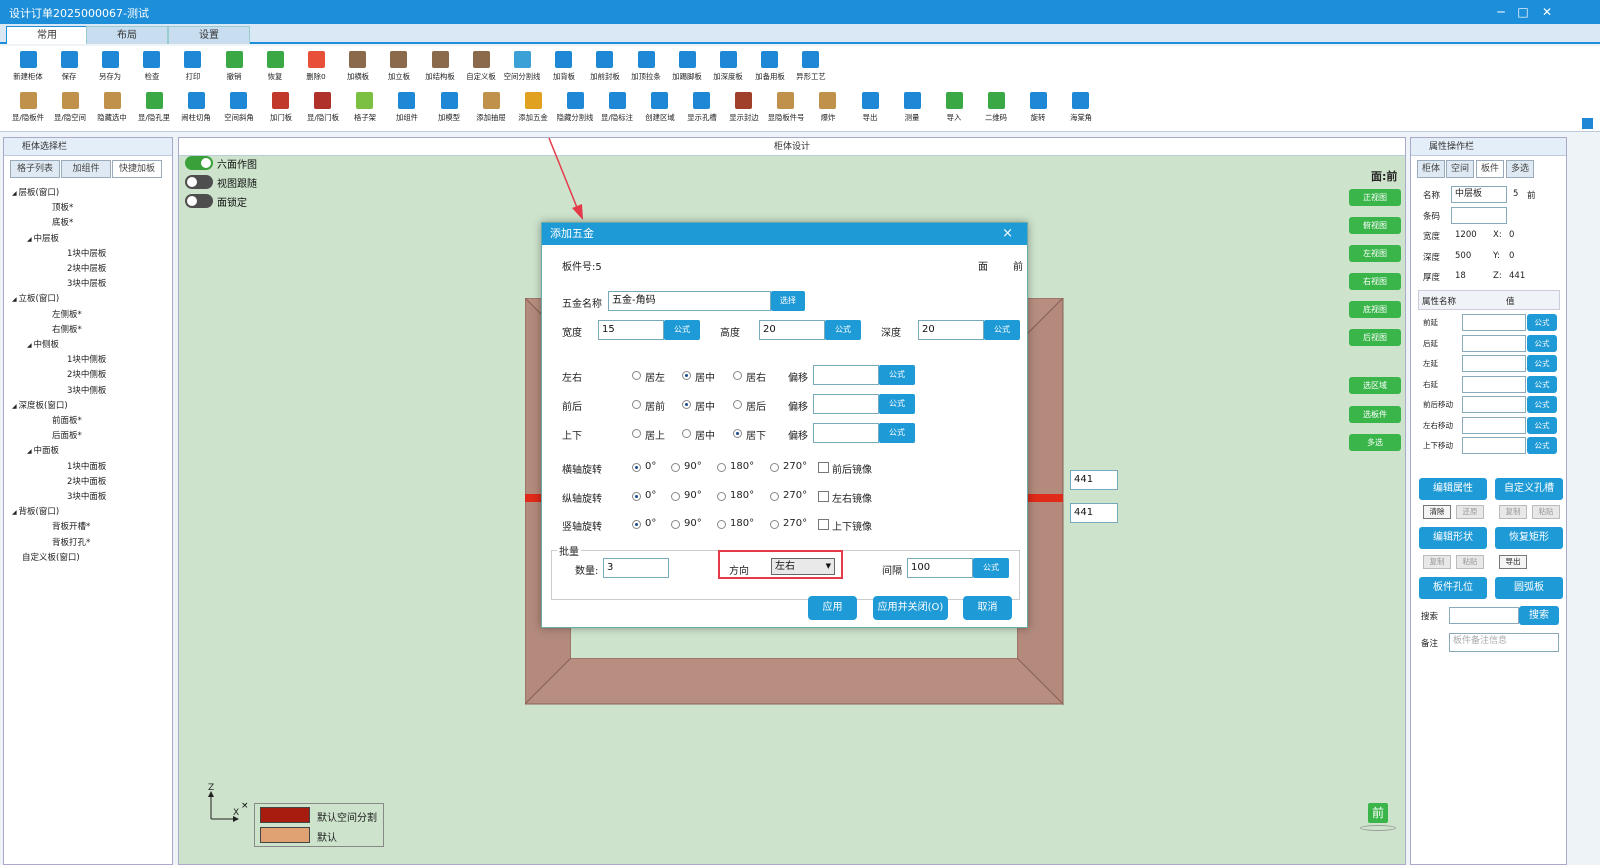  Describe the element at coordinates (1501, 12) in the screenshot. I see `minimize-button: ─` at that location.